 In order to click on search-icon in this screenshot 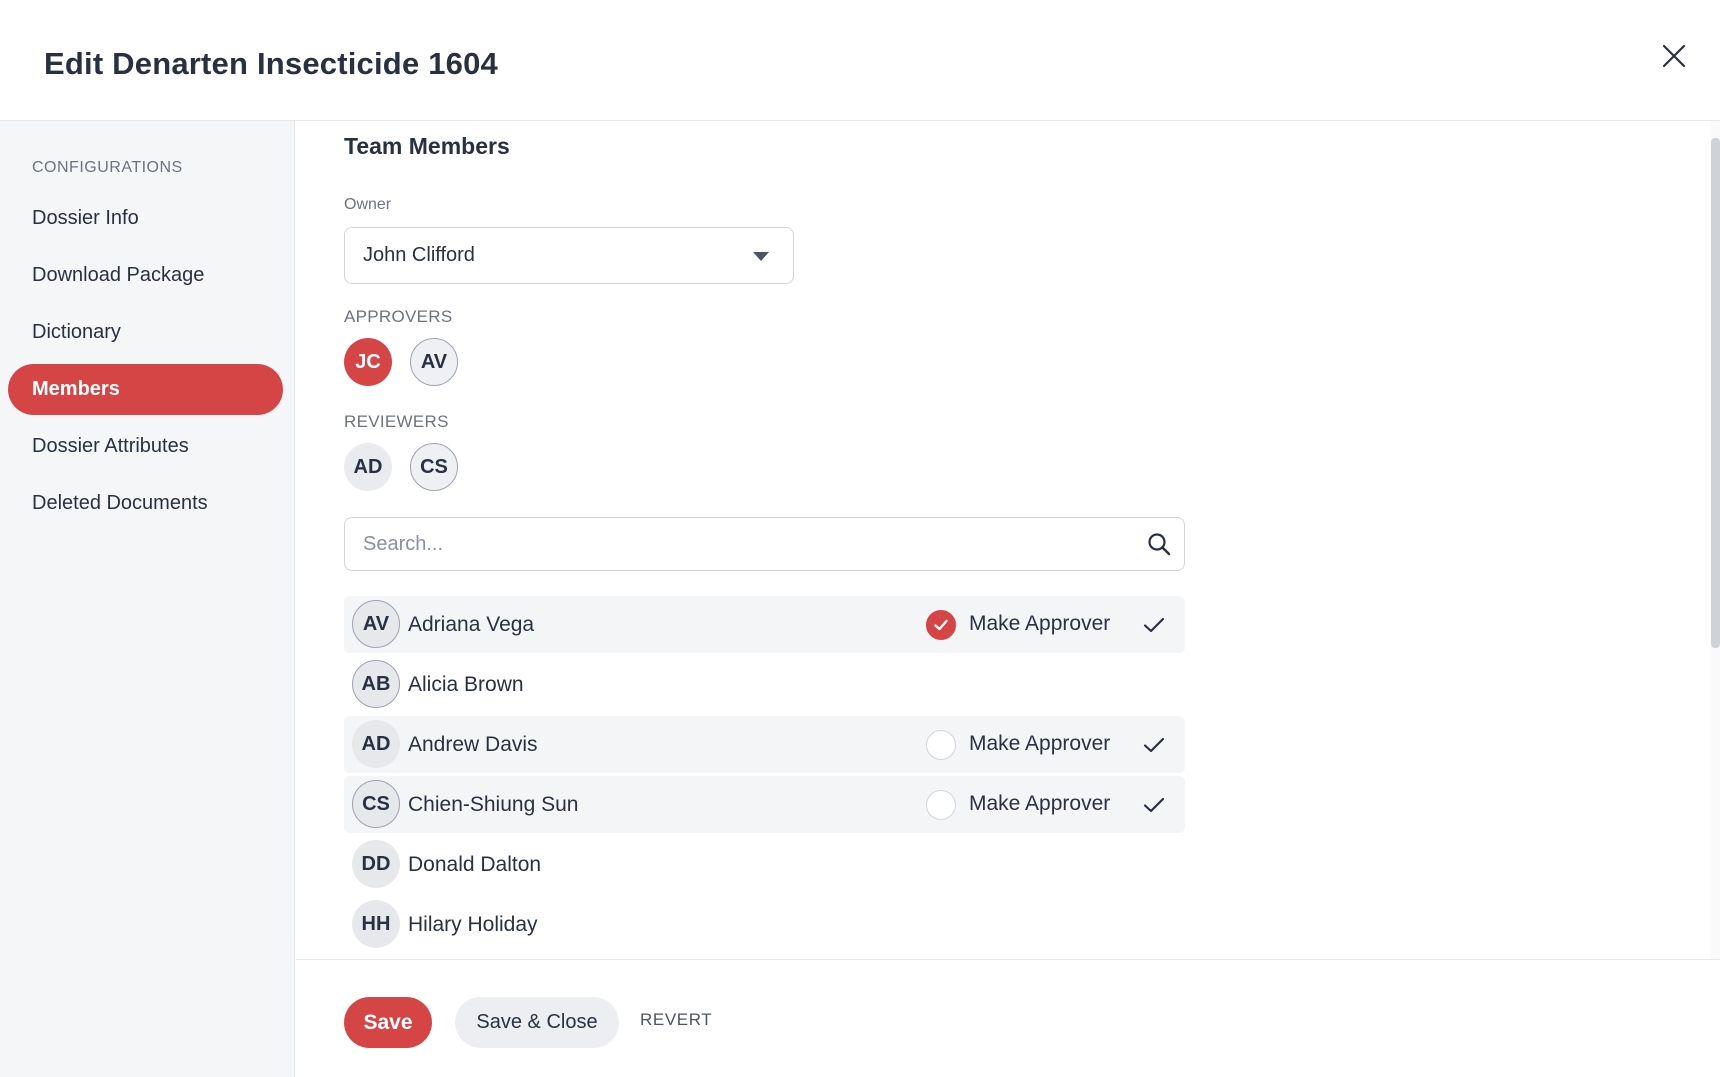, I will do `click(1159, 544)`.